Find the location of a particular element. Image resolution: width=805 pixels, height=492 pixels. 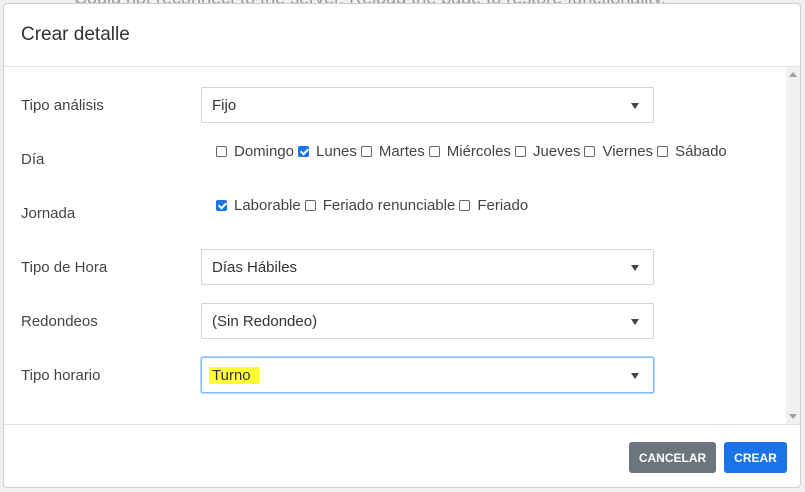

dia-checkbox-domingo: Domingo is located at coordinates (255, 151).